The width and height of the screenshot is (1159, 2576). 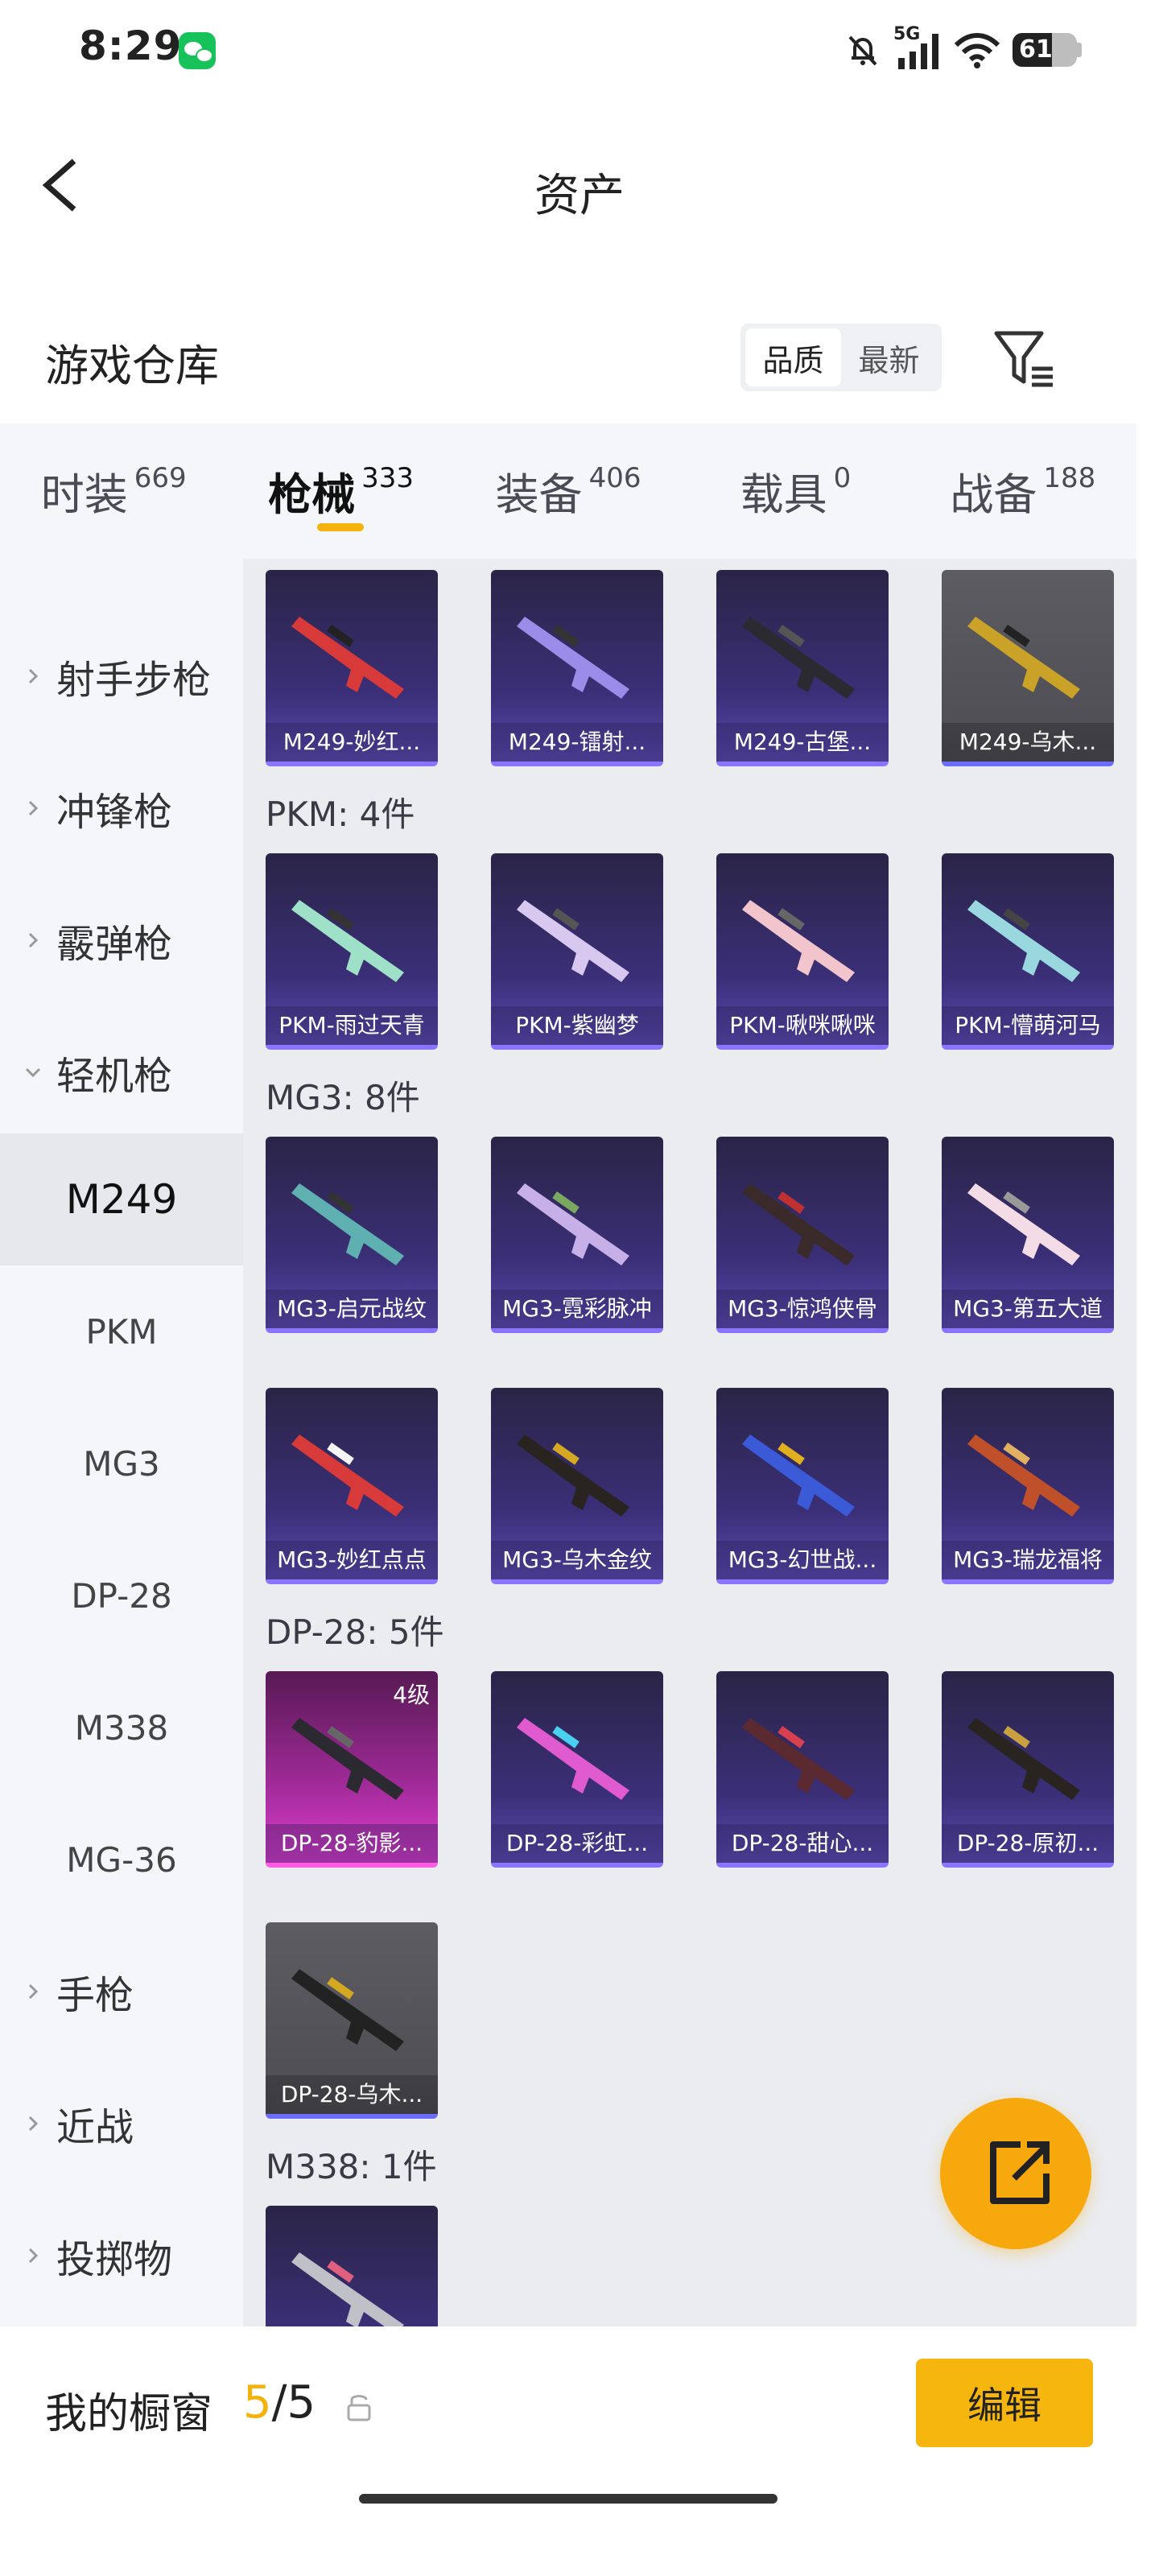 What do you see at coordinates (1015, 2173) in the screenshot?
I see `share-button` at bounding box center [1015, 2173].